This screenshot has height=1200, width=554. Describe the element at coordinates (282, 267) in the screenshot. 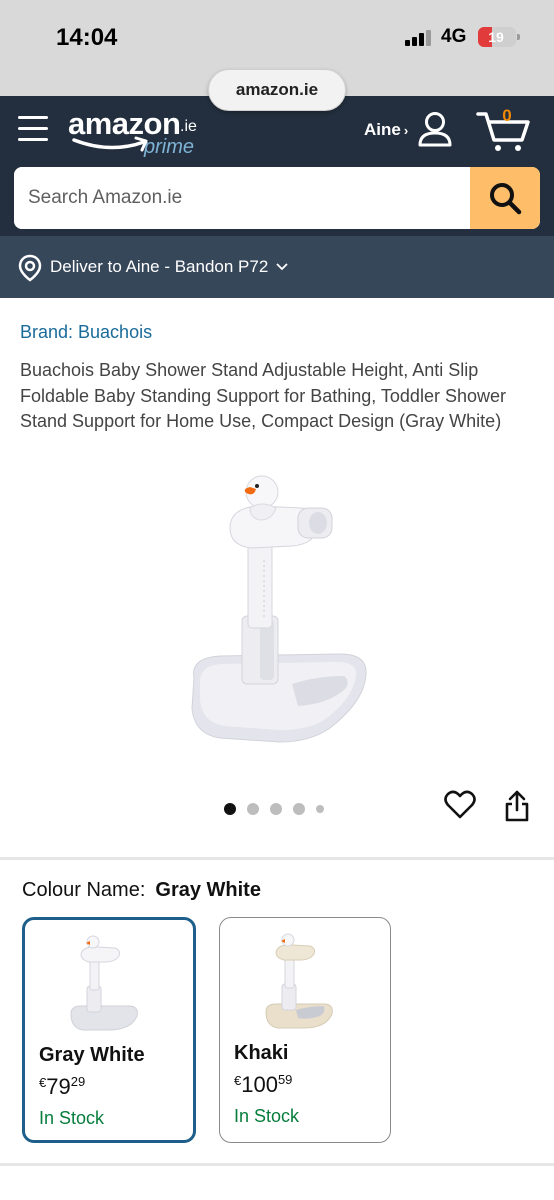

I see `chevron-down-icon` at that location.